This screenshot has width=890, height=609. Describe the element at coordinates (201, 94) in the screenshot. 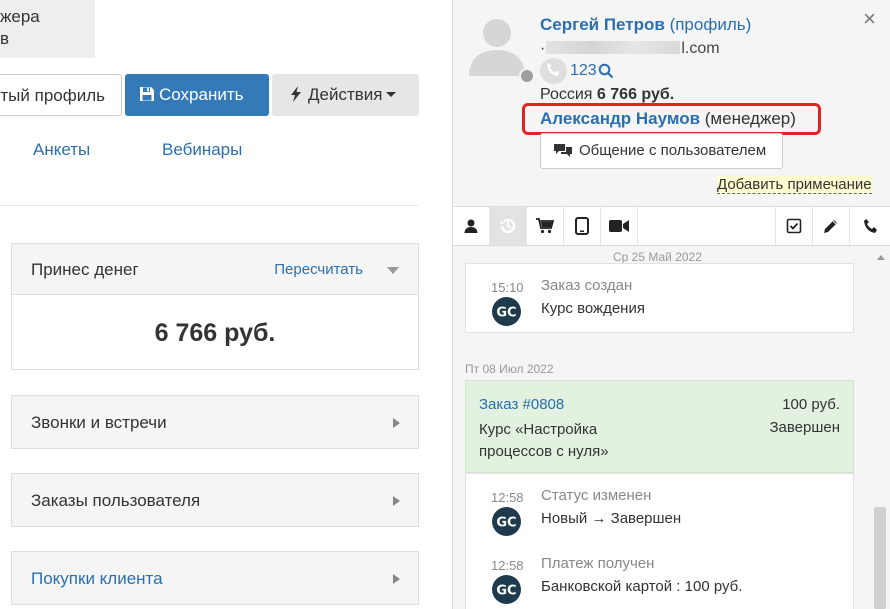

I see `save-label: Сохранить` at that location.